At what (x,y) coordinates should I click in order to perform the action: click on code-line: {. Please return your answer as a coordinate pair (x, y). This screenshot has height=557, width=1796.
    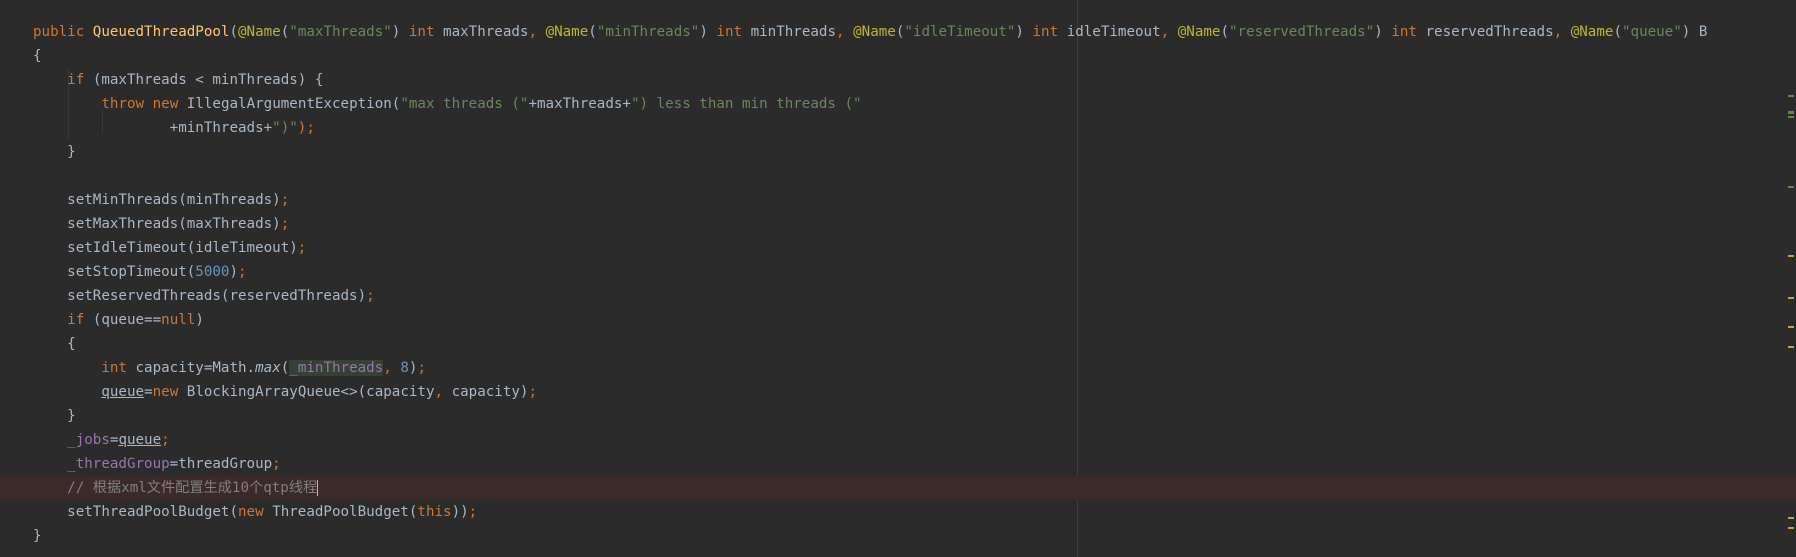
    Looking at the image, I should click on (914, 56).